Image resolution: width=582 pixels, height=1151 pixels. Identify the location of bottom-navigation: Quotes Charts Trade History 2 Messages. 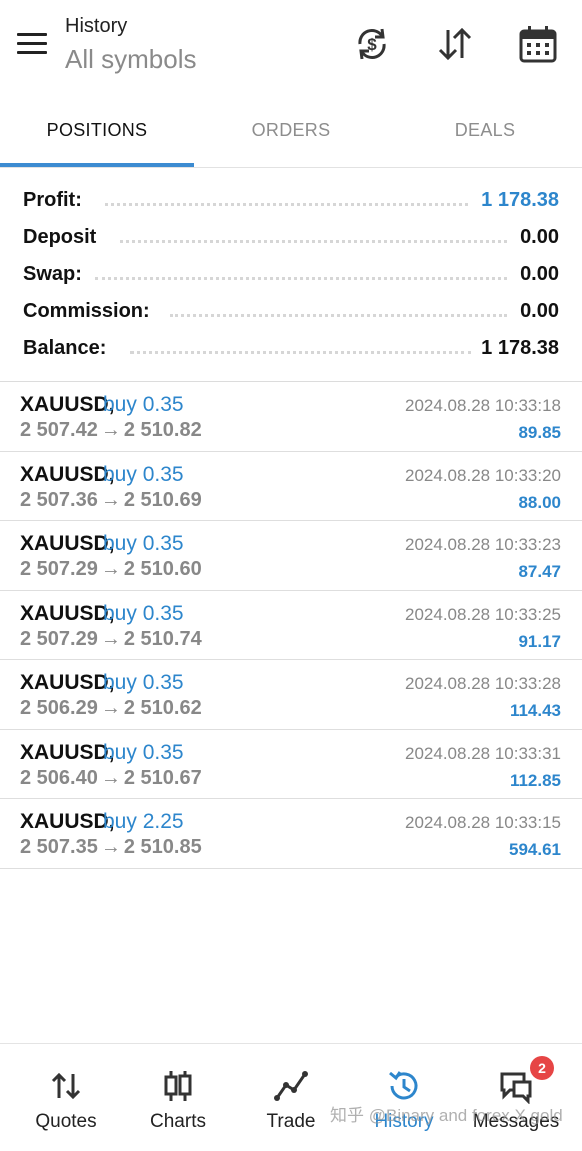
(291, 1097).